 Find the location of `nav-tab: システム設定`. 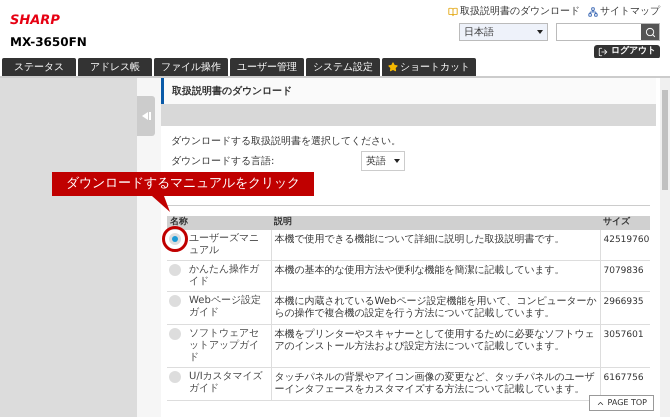

nav-tab: システム設定 is located at coordinates (343, 67).